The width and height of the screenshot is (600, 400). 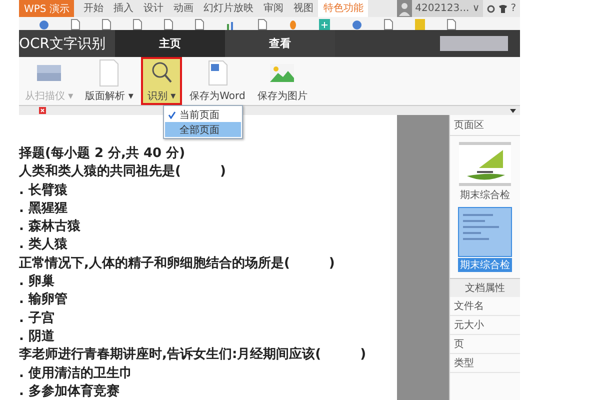 I want to click on property-label: 类型, so click(x=485, y=363).